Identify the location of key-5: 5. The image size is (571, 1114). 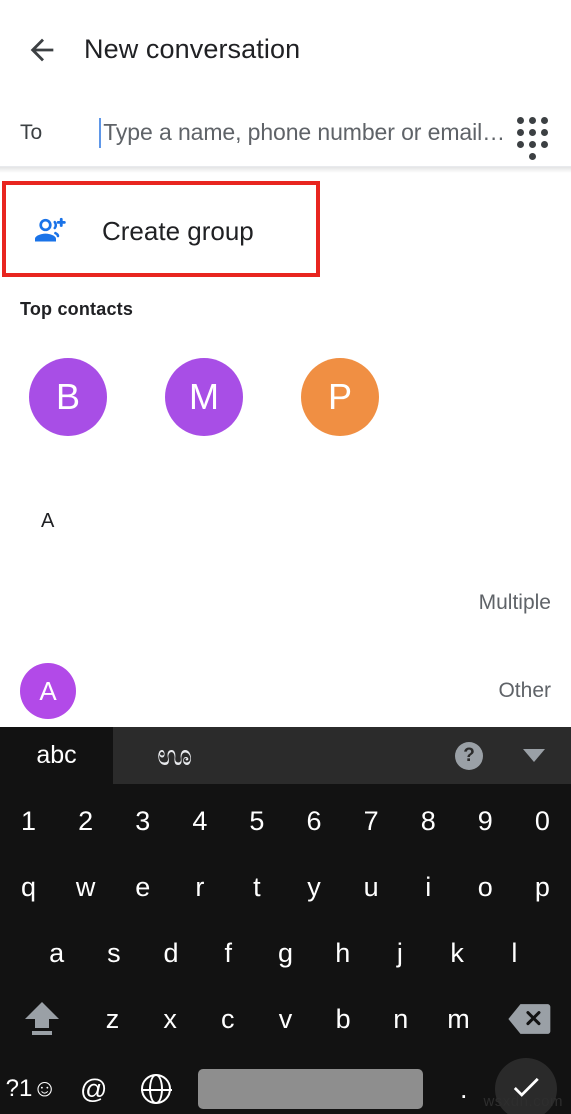
(256, 821).